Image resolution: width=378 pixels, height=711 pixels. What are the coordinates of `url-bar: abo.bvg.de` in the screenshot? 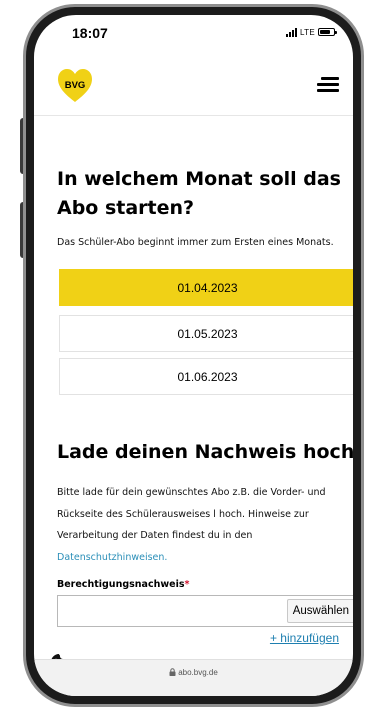 It's located at (193, 672).